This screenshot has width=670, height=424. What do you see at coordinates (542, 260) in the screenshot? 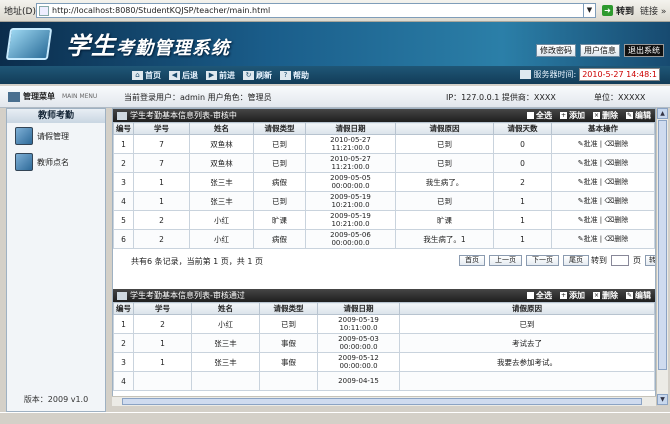
I see `next-page-button: 下一页` at bounding box center [542, 260].